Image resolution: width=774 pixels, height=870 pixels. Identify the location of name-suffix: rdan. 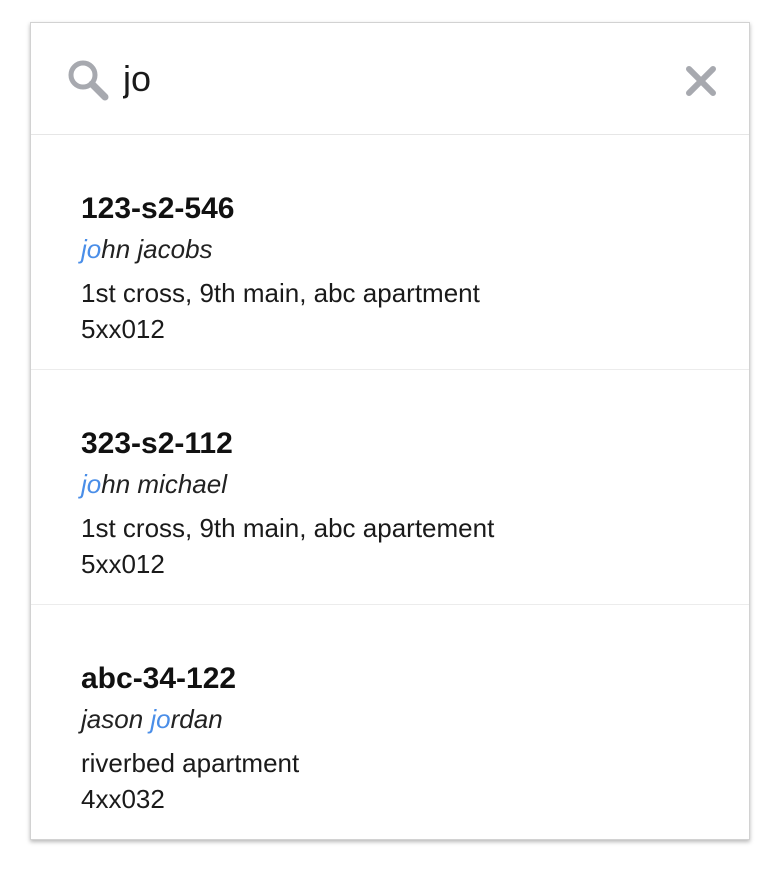
(196, 719).